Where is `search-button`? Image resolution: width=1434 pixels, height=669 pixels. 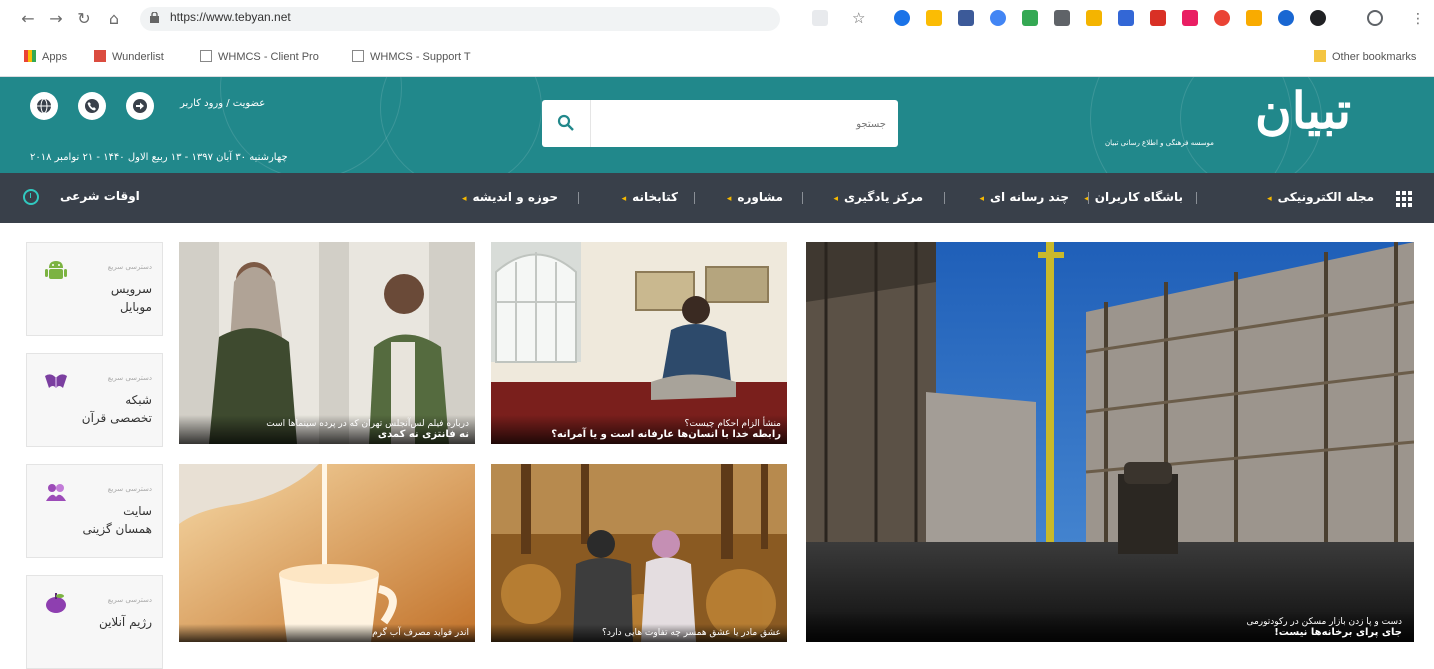
search-button is located at coordinates (566, 123).